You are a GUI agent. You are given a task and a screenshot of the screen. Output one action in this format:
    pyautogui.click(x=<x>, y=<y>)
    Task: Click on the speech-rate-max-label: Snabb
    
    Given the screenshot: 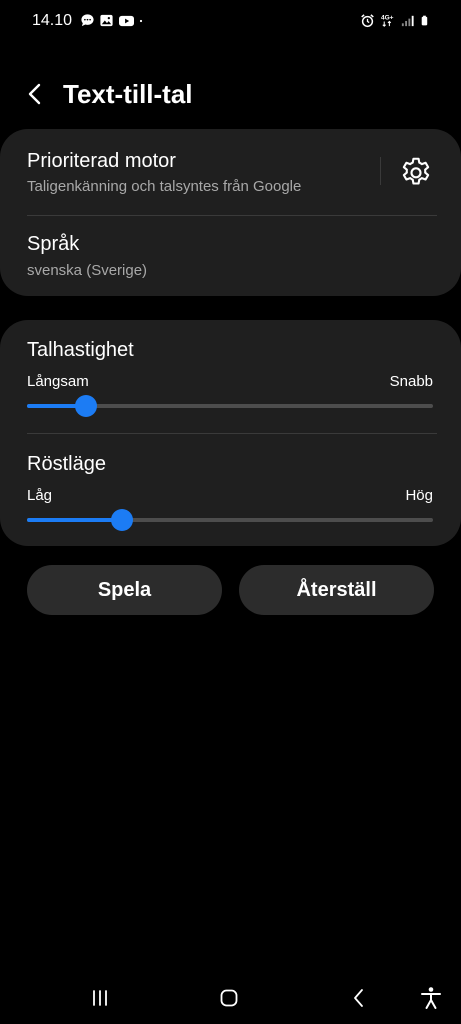 What is the action you would take?
    pyautogui.click(x=411, y=381)
    